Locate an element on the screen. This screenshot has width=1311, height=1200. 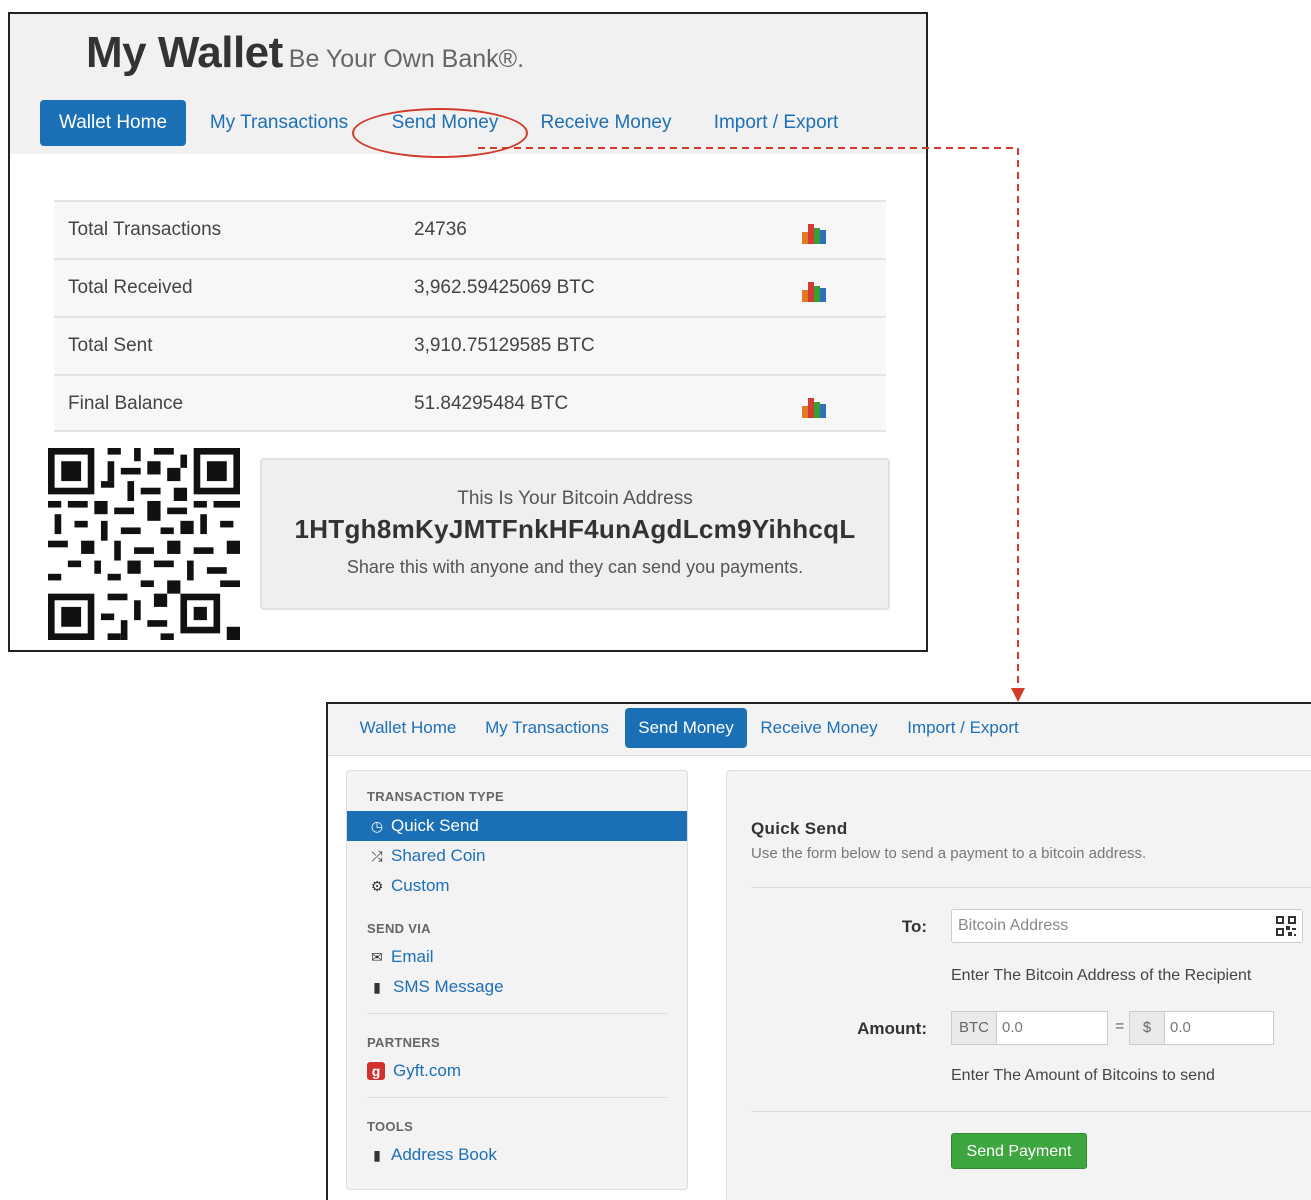
address-heading: This Is Your Bitcoin Address is located at coordinates (575, 498).